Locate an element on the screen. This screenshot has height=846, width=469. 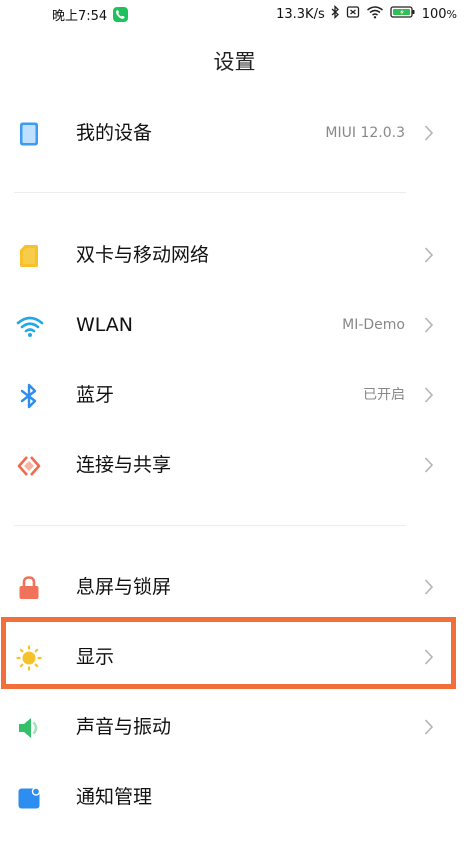
settings-item-label: 通知管理 is located at coordinates (114, 797).